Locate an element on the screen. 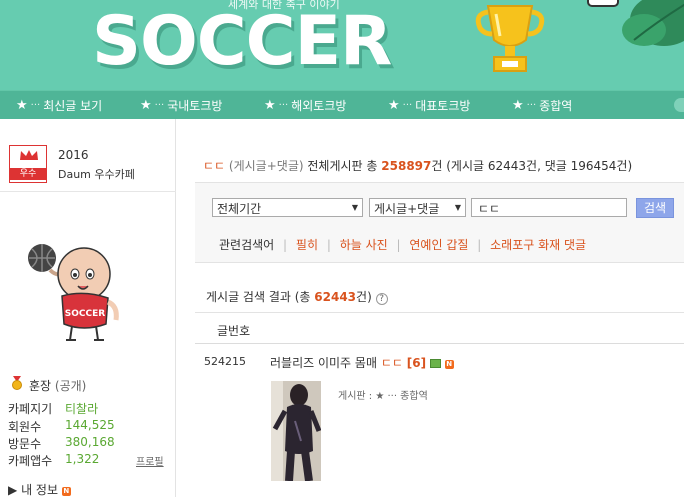 The height and width of the screenshot is (498, 684). stat-app-users: 카페앱수 1,322 is located at coordinates (54, 460).